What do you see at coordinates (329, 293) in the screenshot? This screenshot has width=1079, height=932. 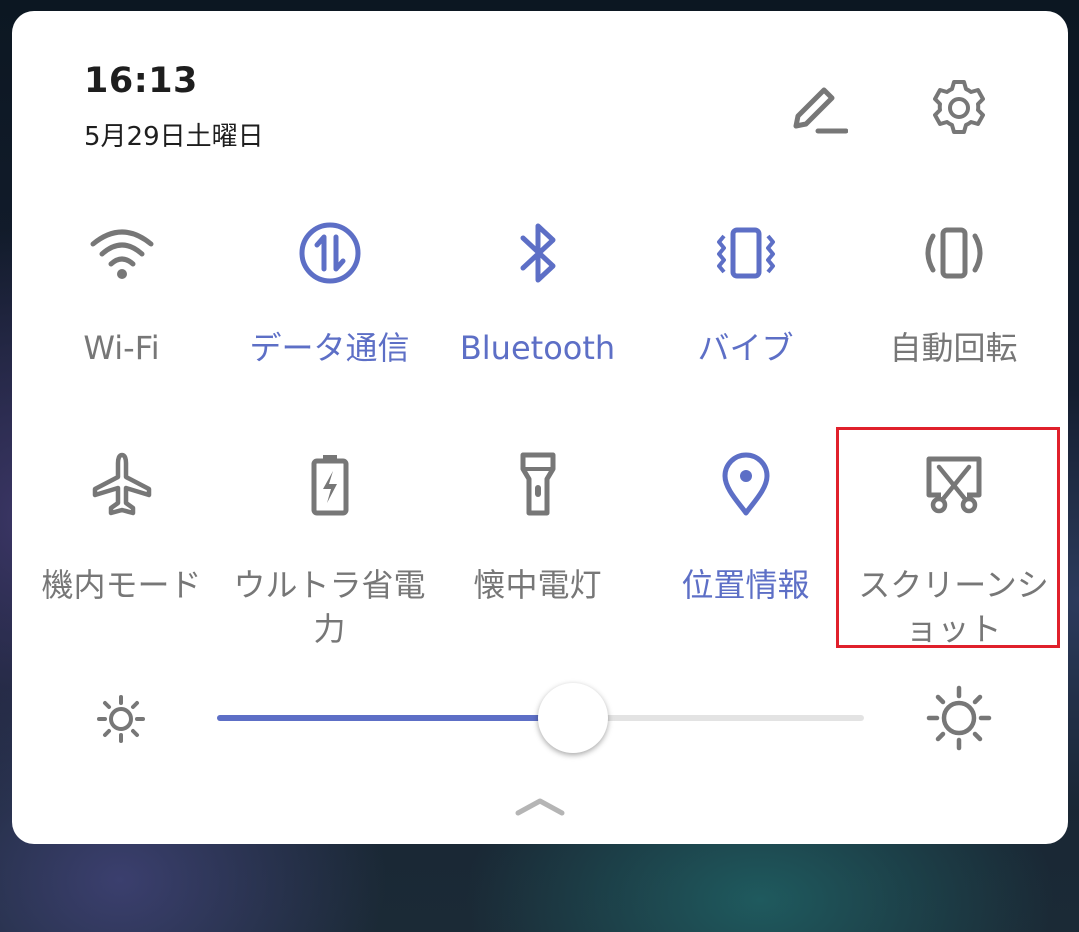 I see `tile-mobile-data: データ通信` at bounding box center [329, 293].